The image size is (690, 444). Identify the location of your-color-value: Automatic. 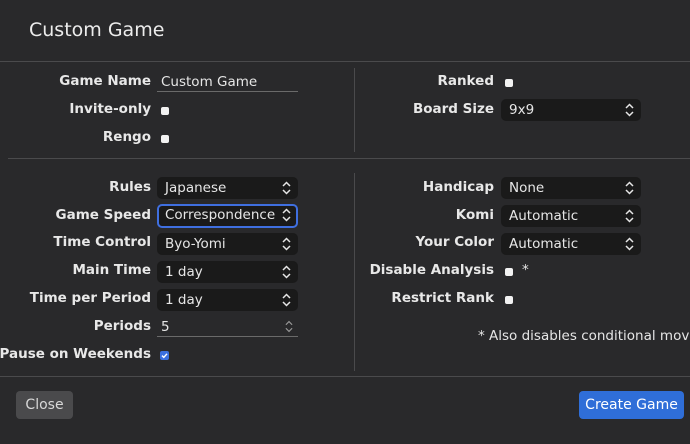
(544, 244).